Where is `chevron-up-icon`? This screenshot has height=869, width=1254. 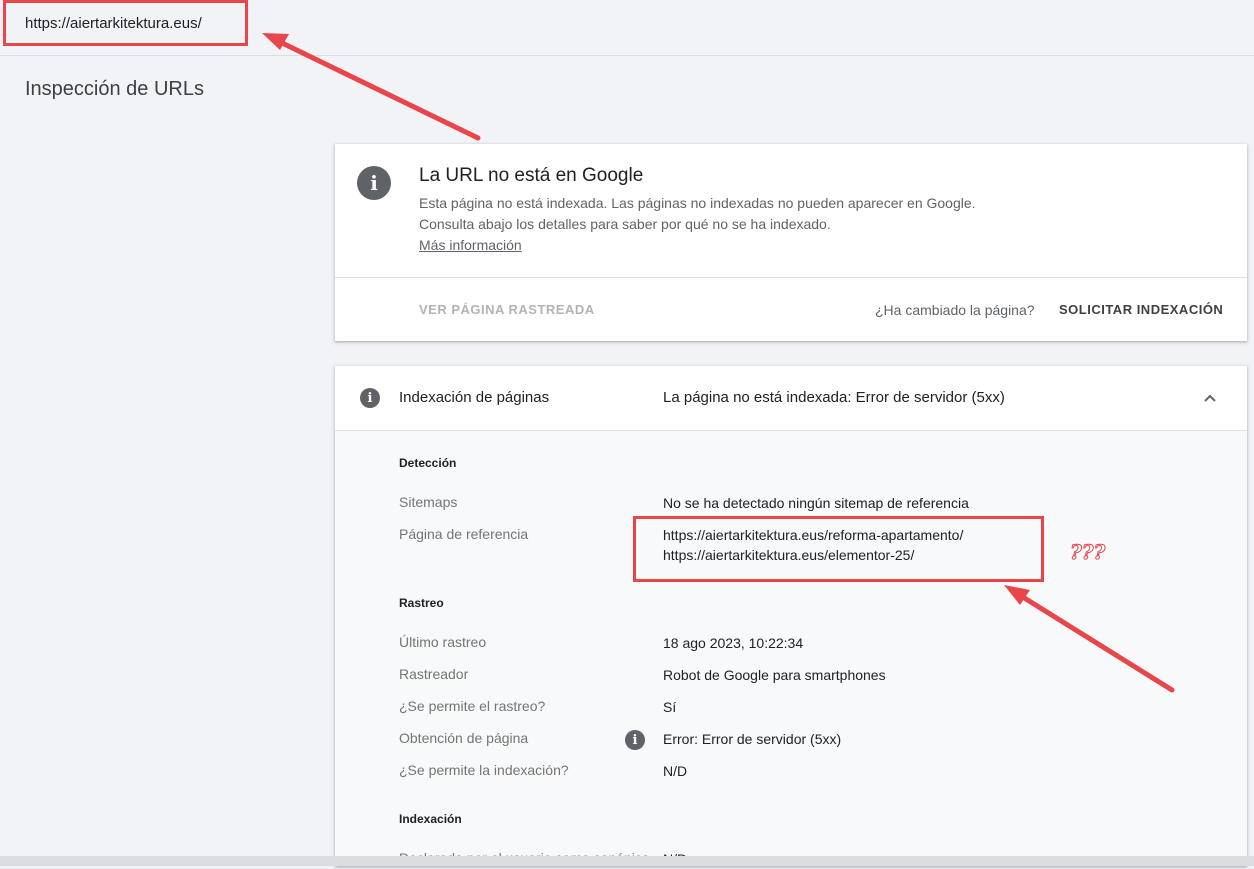
chevron-up-icon is located at coordinates (1210, 398).